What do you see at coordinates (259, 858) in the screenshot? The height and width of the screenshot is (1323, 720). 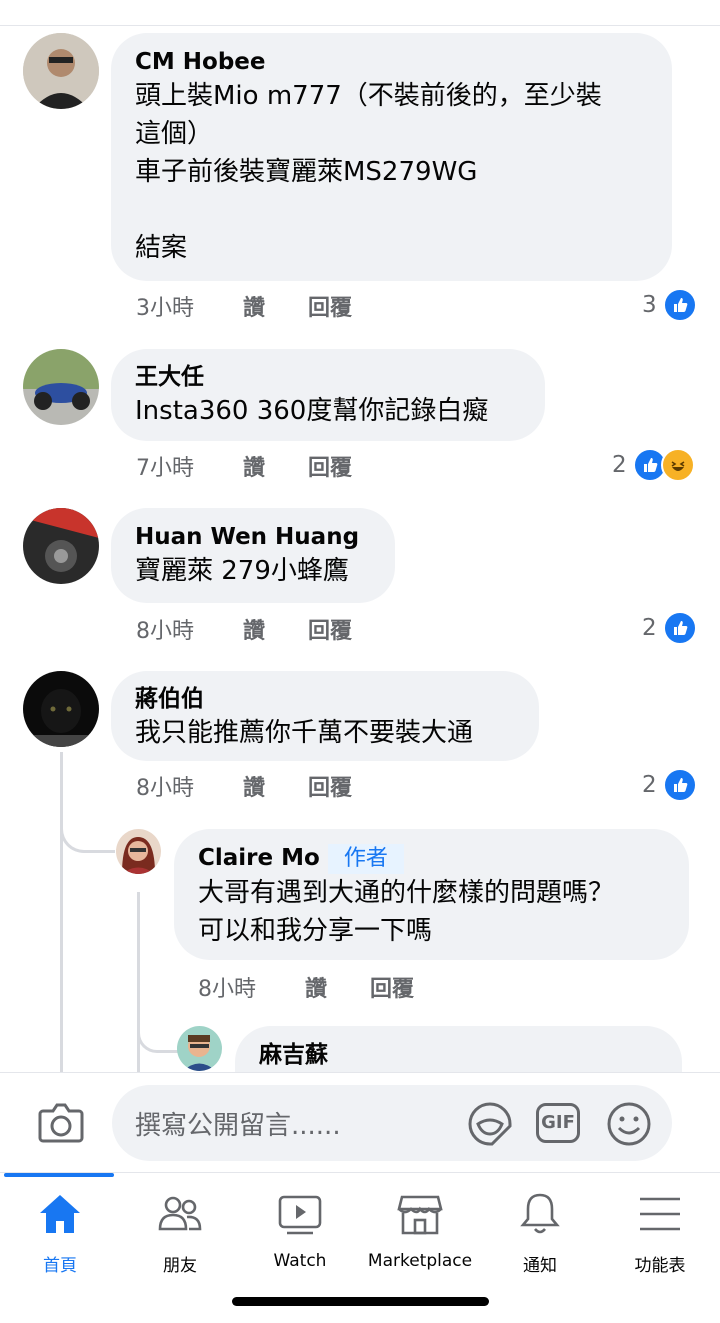 I see `reply-author-name: Claire Mo` at bounding box center [259, 858].